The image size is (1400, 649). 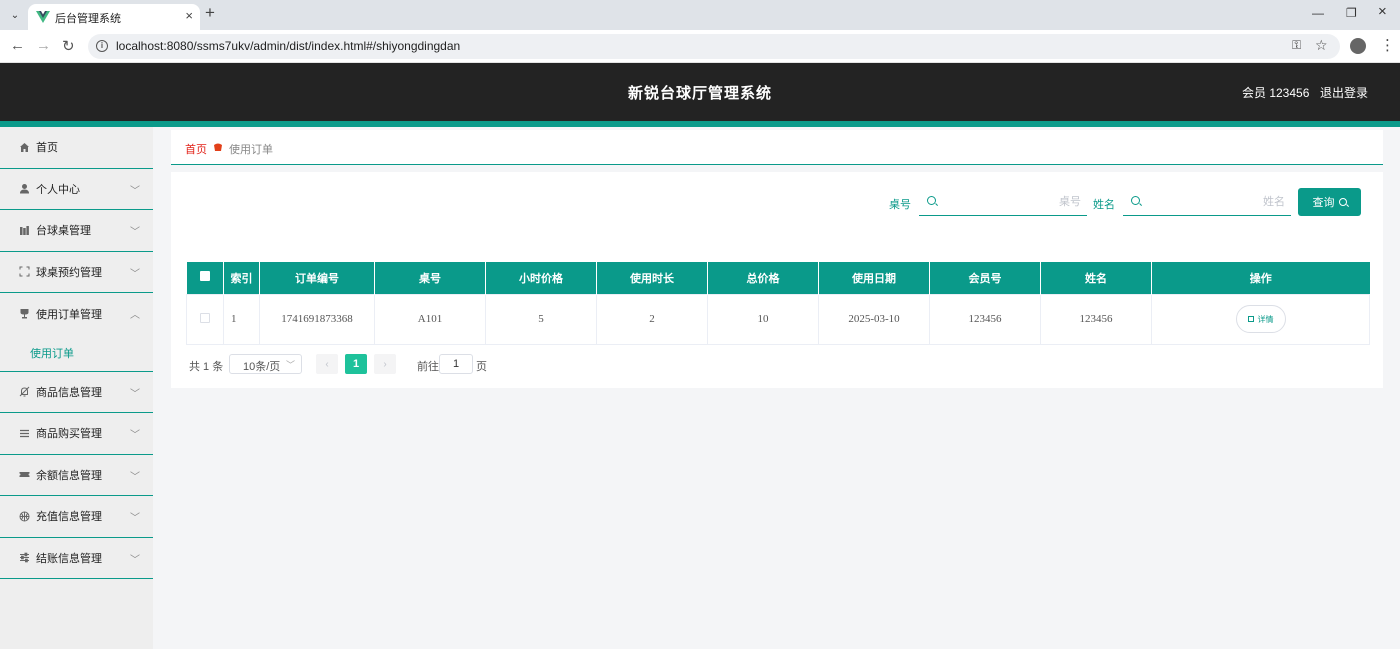 What do you see at coordinates (763, 278) in the screenshot?
I see `column-header: 总价格` at bounding box center [763, 278].